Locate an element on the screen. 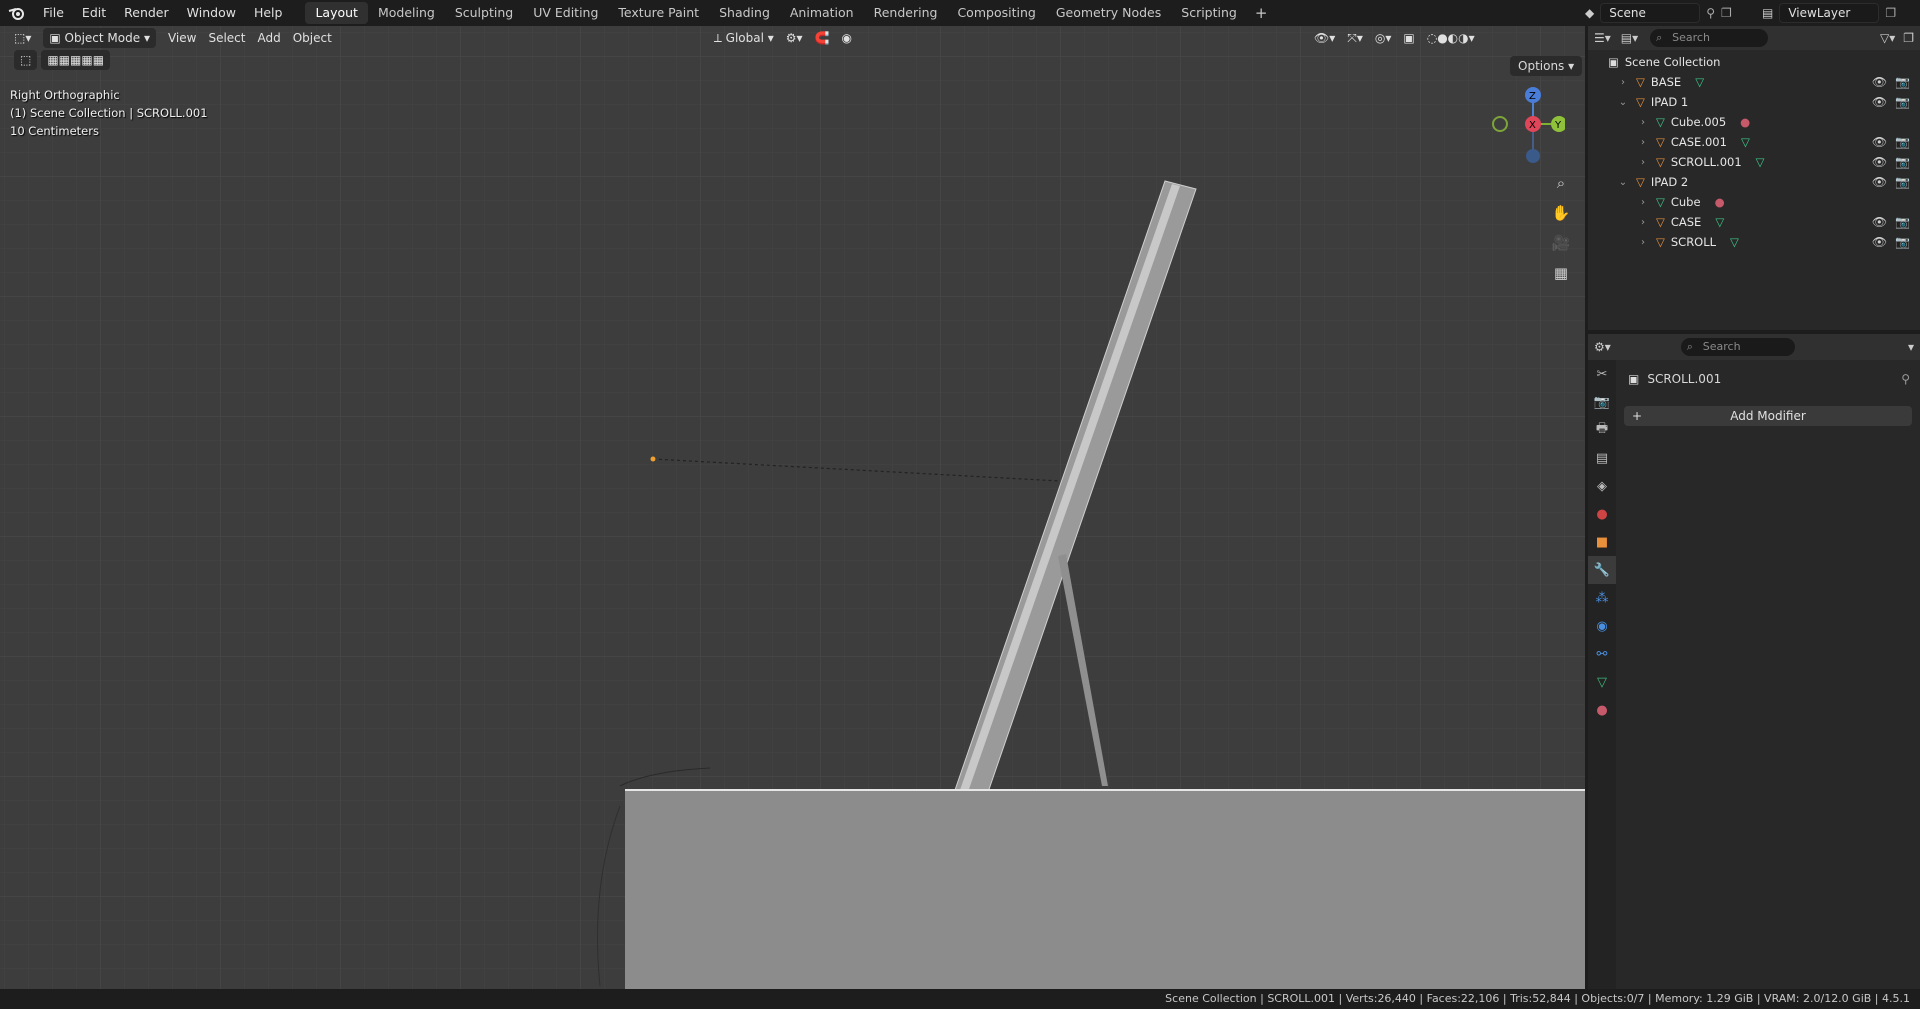 Image resolution: width=1920 pixels, height=1009 pixels. outliner-row-label: IPAD 1 is located at coordinates (1669, 102).